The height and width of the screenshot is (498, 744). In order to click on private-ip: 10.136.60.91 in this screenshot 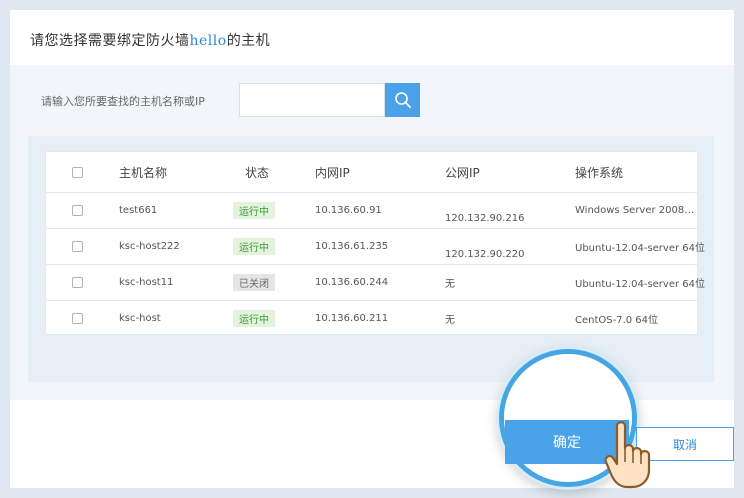, I will do `click(348, 210)`.